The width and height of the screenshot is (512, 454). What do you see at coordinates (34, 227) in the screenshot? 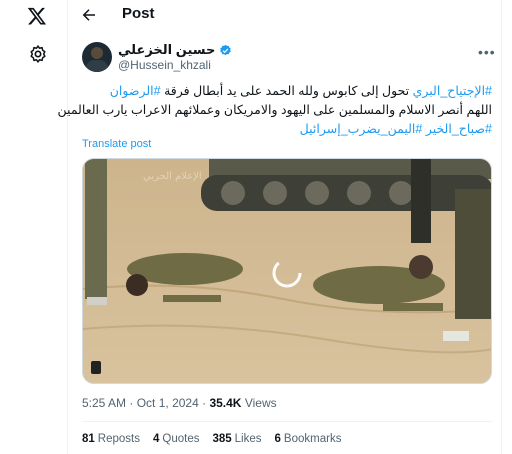
I see `left-rail` at bounding box center [34, 227].